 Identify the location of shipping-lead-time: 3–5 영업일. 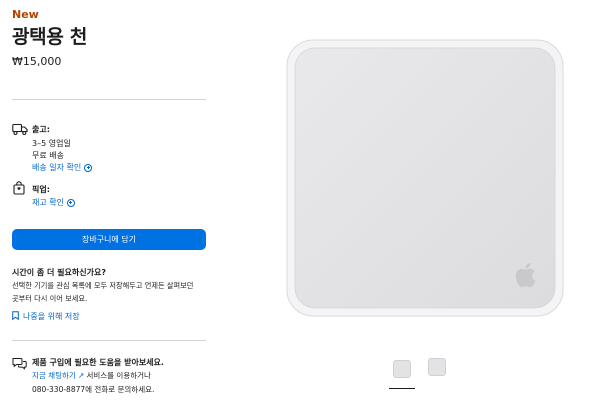
(51, 143).